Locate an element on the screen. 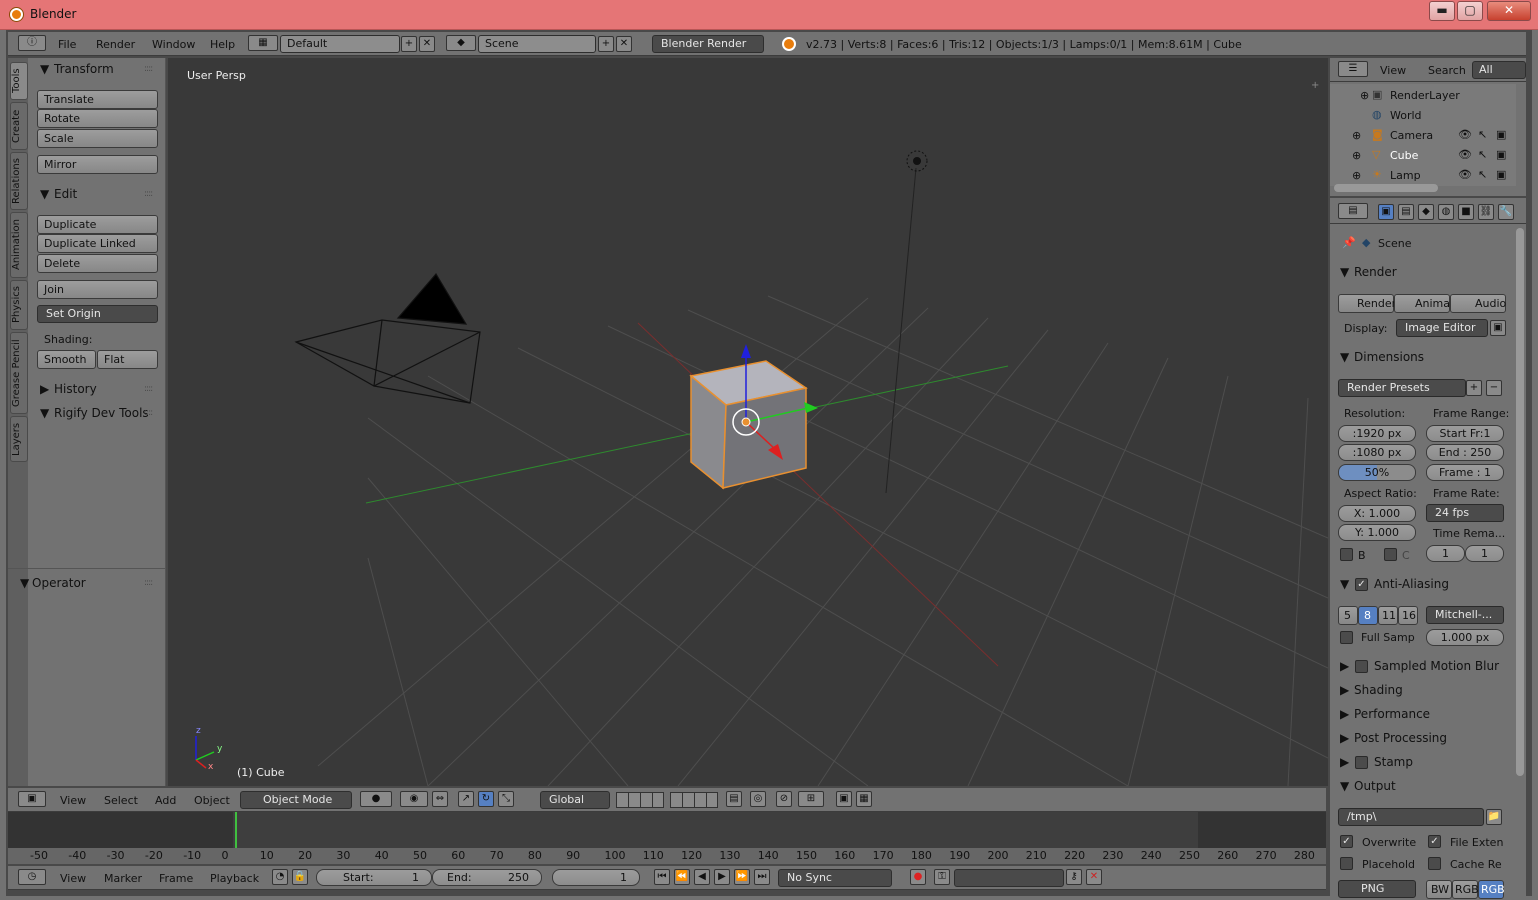  remove-scene-icon: ✕ is located at coordinates (624, 44).